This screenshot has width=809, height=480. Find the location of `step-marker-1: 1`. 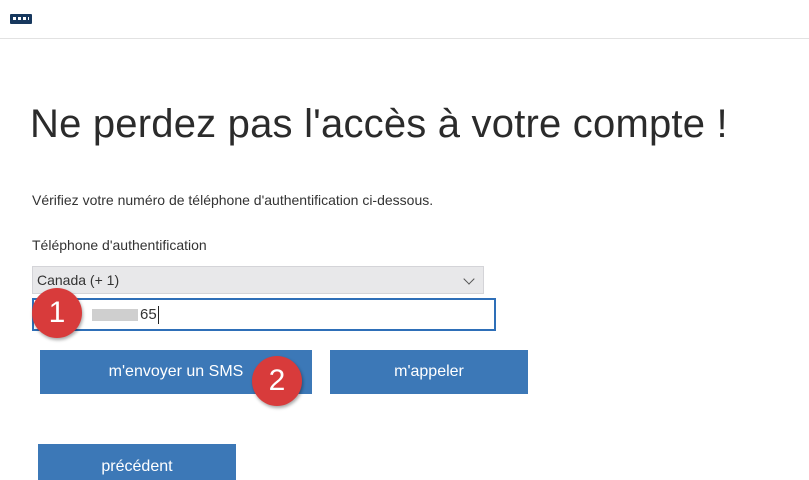

step-marker-1: 1 is located at coordinates (57, 313).